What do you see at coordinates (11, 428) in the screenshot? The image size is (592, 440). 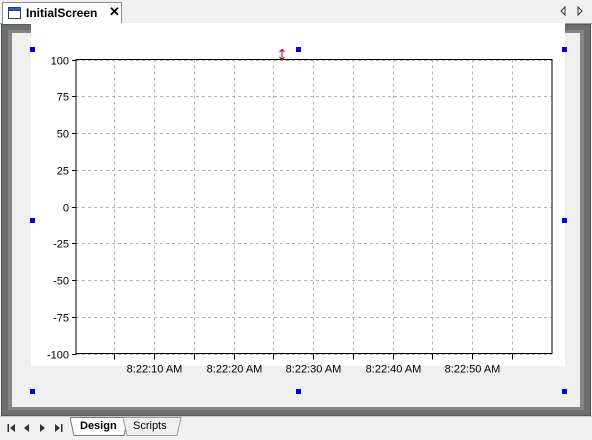 I see `first-page-icon` at bounding box center [11, 428].